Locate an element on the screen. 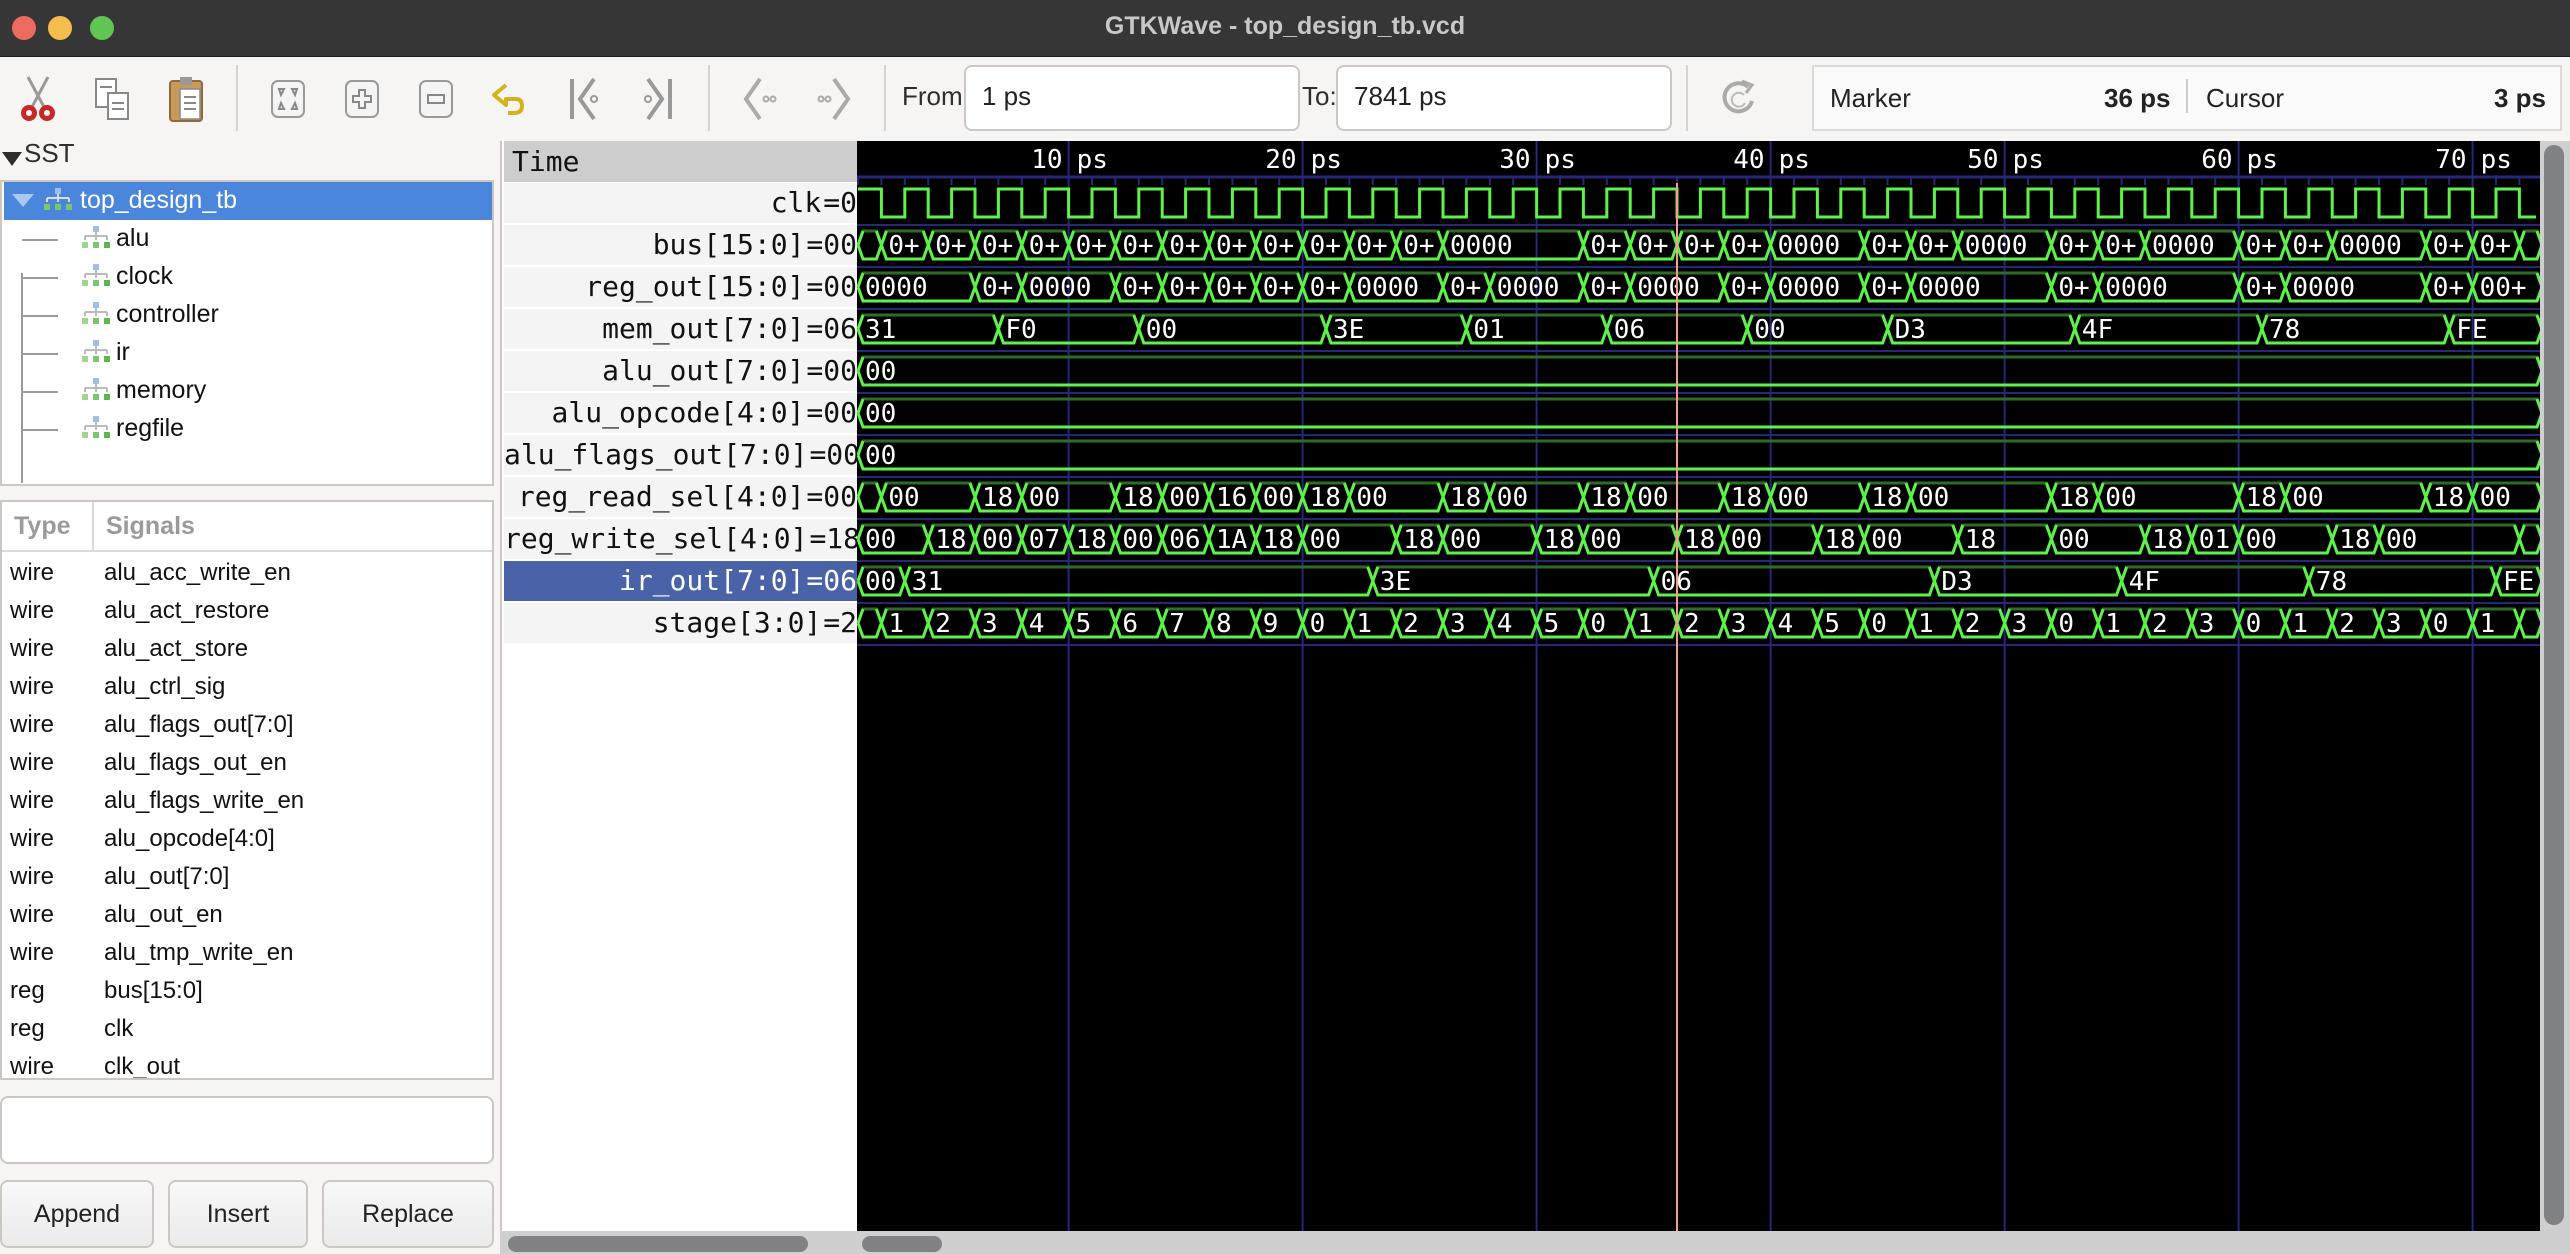 The image size is (2570, 1254). major-tick-unit: ps is located at coordinates (2262, 160).